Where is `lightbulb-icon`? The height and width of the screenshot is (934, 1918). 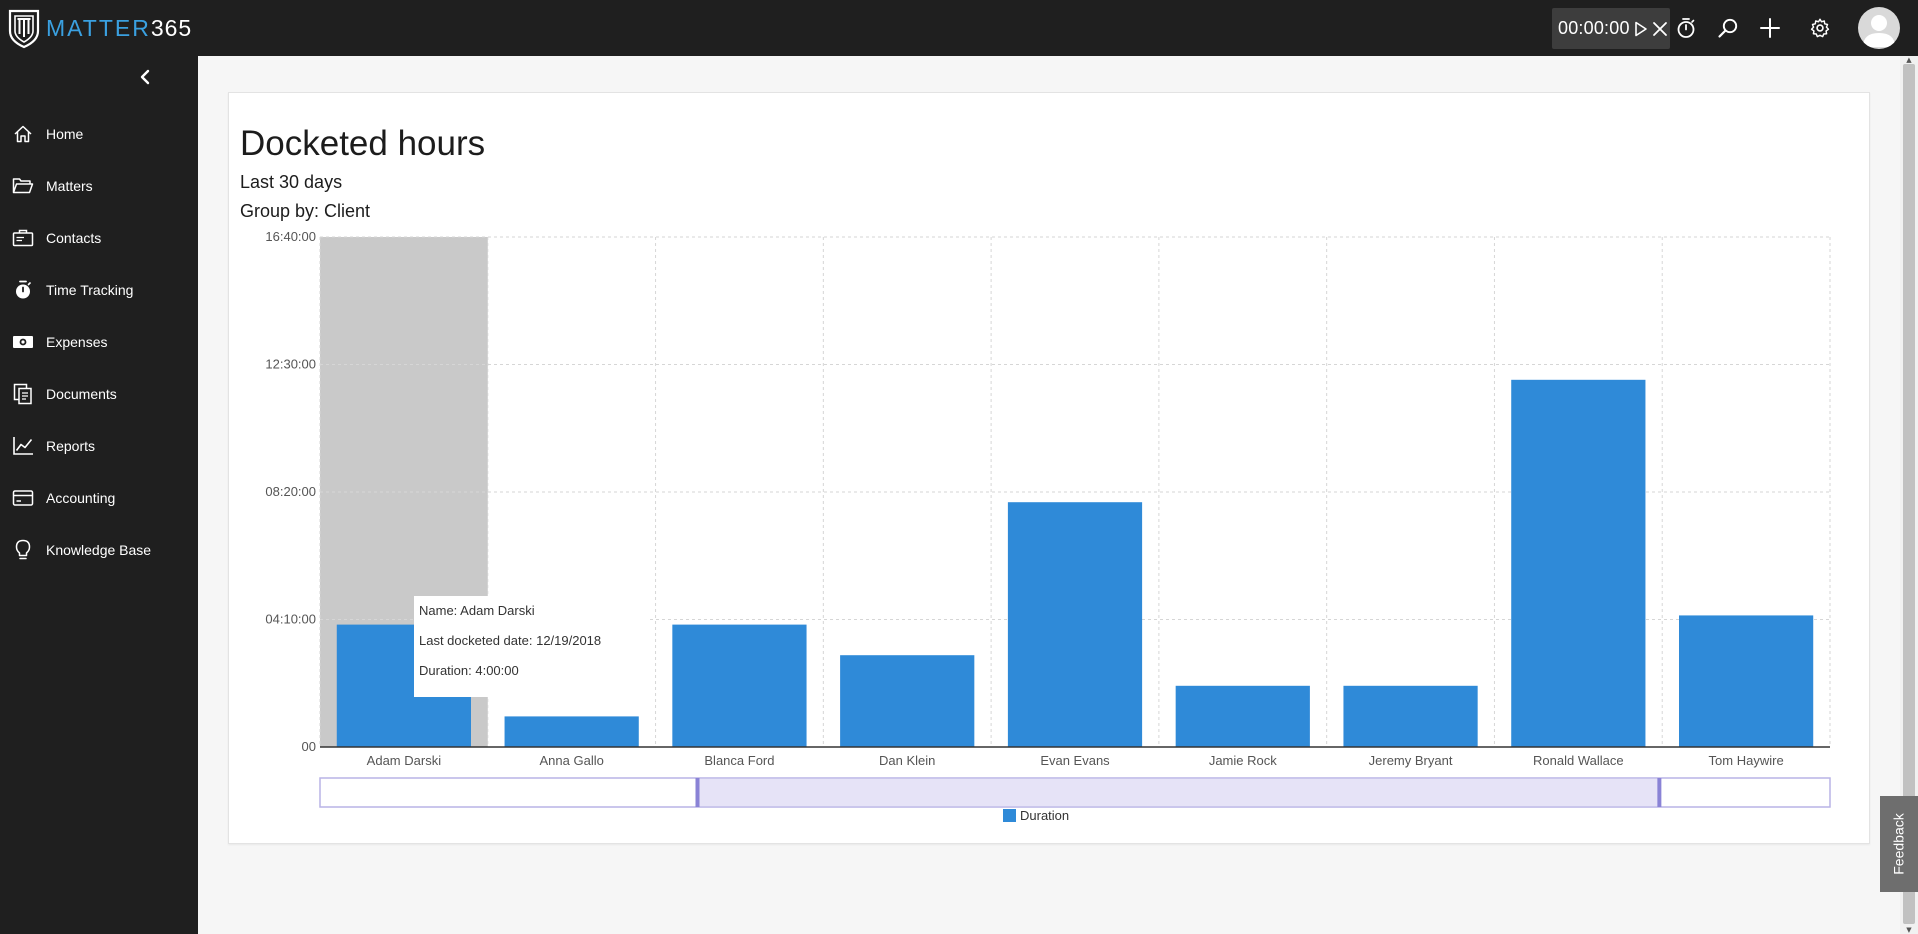 lightbulb-icon is located at coordinates (23, 550).